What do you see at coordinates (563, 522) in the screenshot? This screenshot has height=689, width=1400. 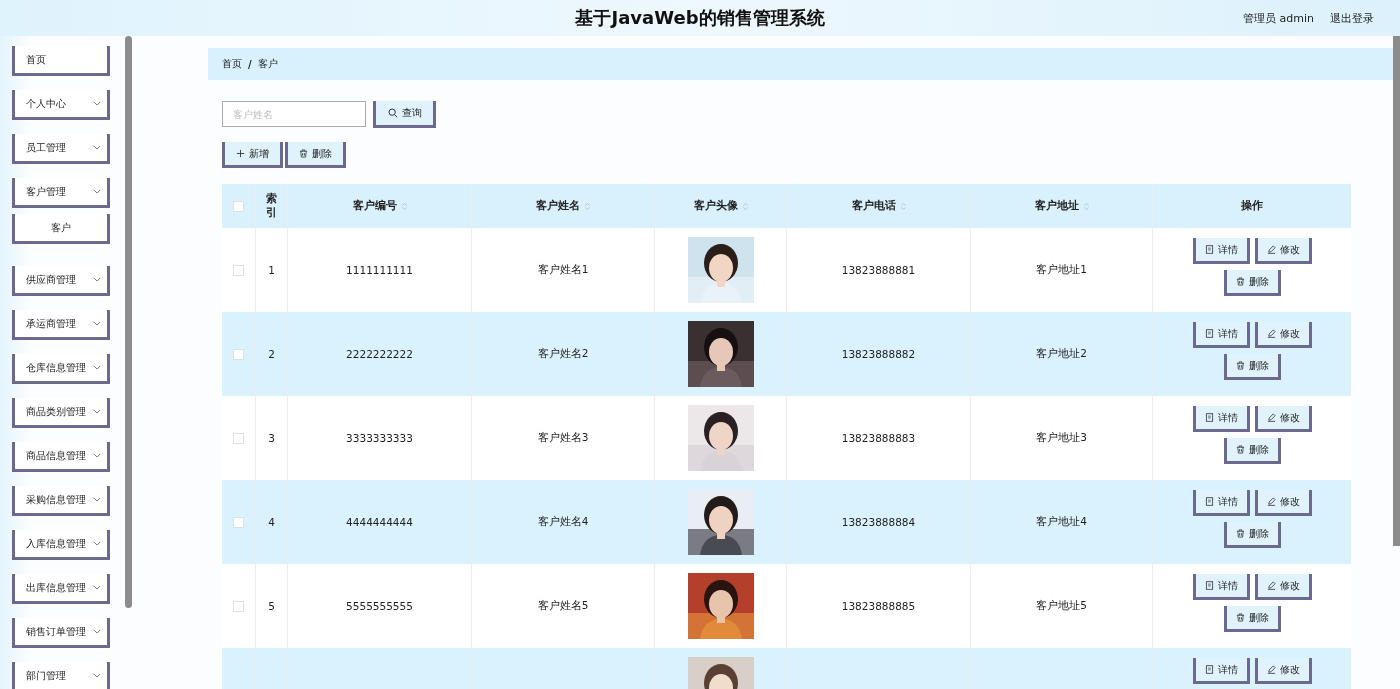 I see `table-cell: 客户姓名4` at bounding box center [563, 522].